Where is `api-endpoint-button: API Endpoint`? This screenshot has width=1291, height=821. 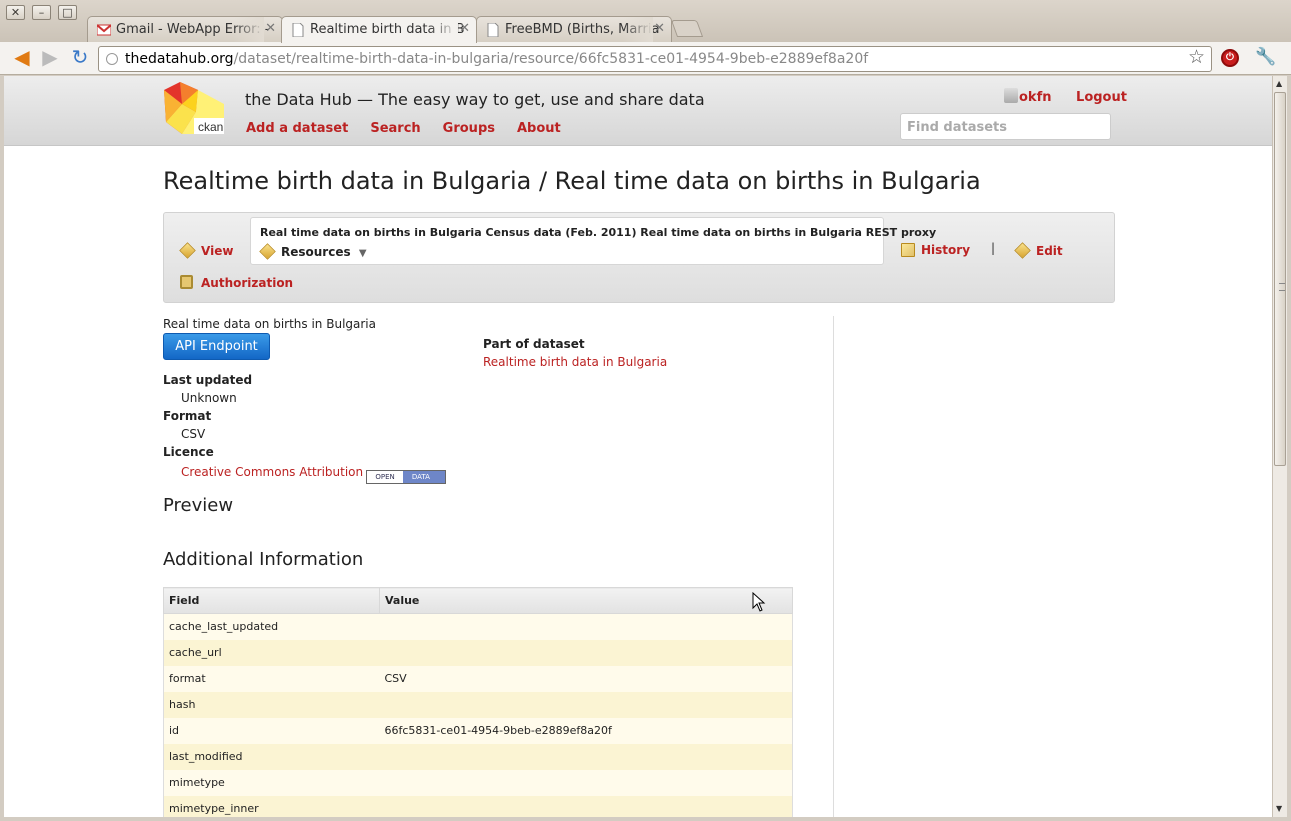
api-endpoint-button: API Endpoint is located at coordinates (216, 346).